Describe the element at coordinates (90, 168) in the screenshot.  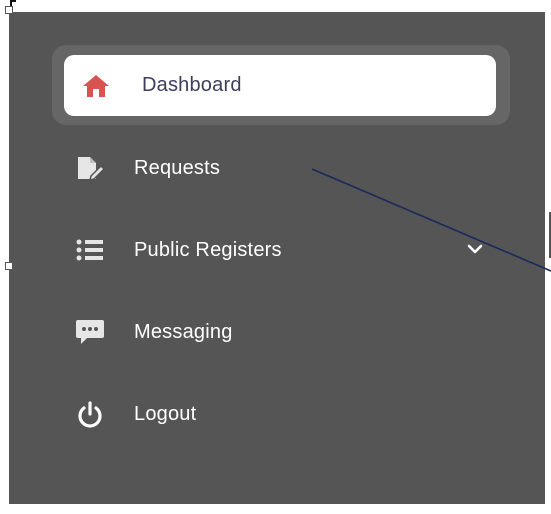
I see `edit-document-icon` at that location.